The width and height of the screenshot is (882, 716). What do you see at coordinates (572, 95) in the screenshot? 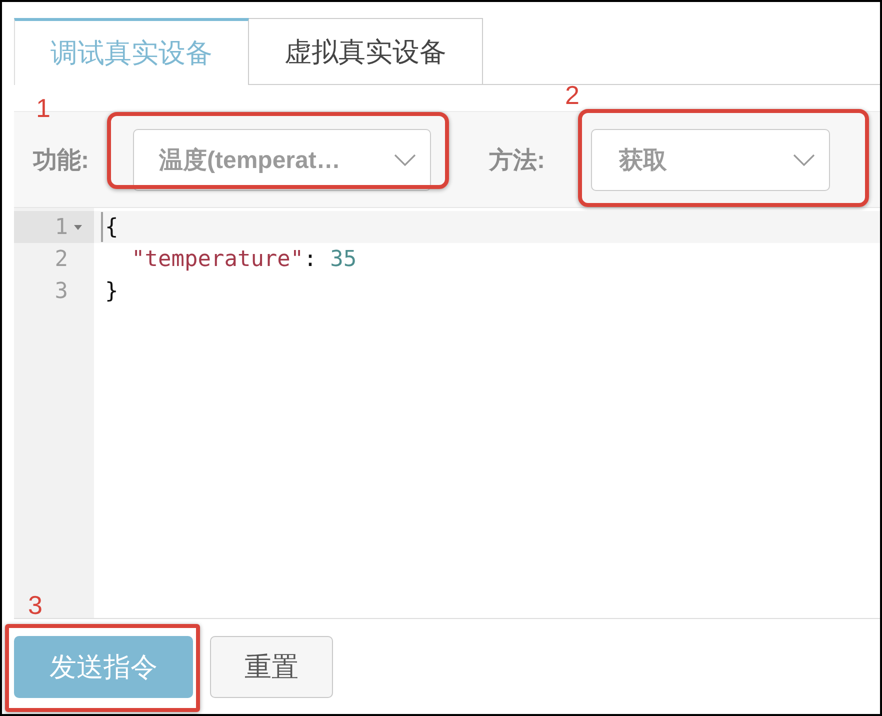
I see `annotation-number: 2` at bounding box center [572, 95].